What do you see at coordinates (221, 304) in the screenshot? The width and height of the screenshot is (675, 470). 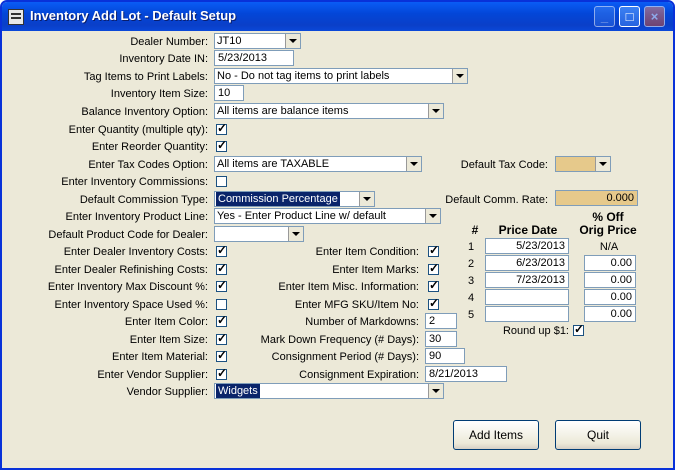 I see `inventory-space-used-checkbox` at bounding box center [221, 304].